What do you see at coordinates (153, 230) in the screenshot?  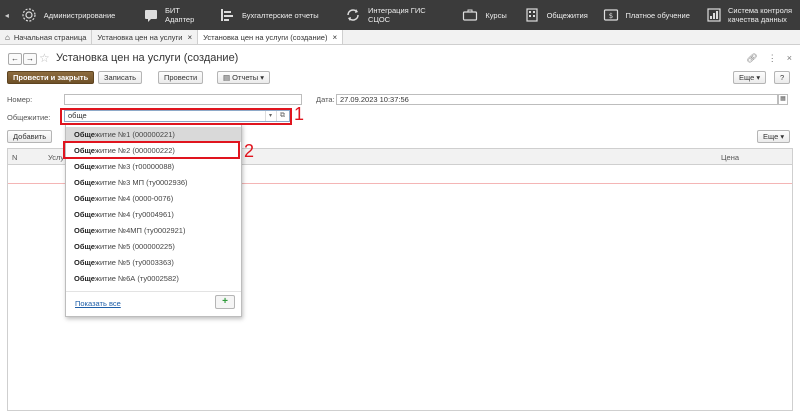 I see `list-item: Общежитие №4МП (ту0002921)` at bounding box center [153, 230].